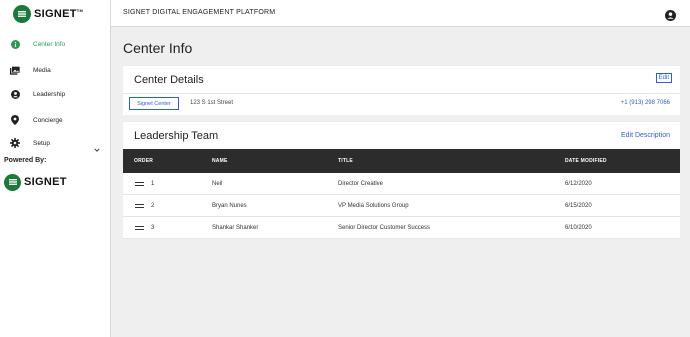 The width and height of the screenshot is (690, 337). I want to click on edit-button: Edit, so click(663, 78).